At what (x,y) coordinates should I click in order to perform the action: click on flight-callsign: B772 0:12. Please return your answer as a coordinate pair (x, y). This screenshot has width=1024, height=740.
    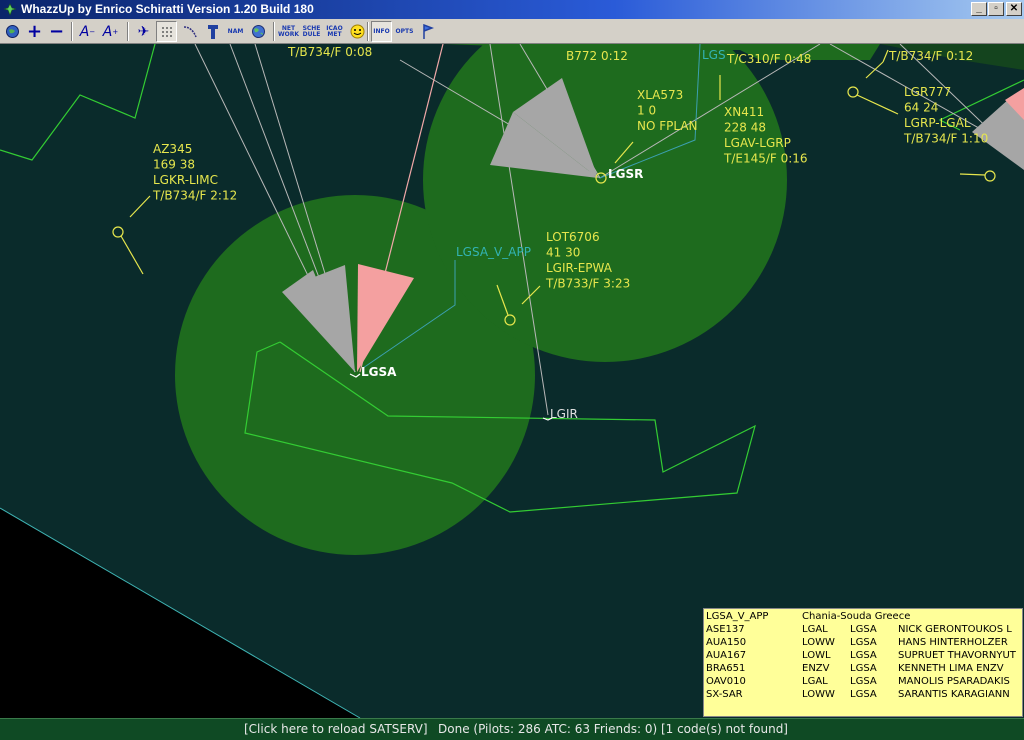
    Looking at the image, I should click on (597, 56).